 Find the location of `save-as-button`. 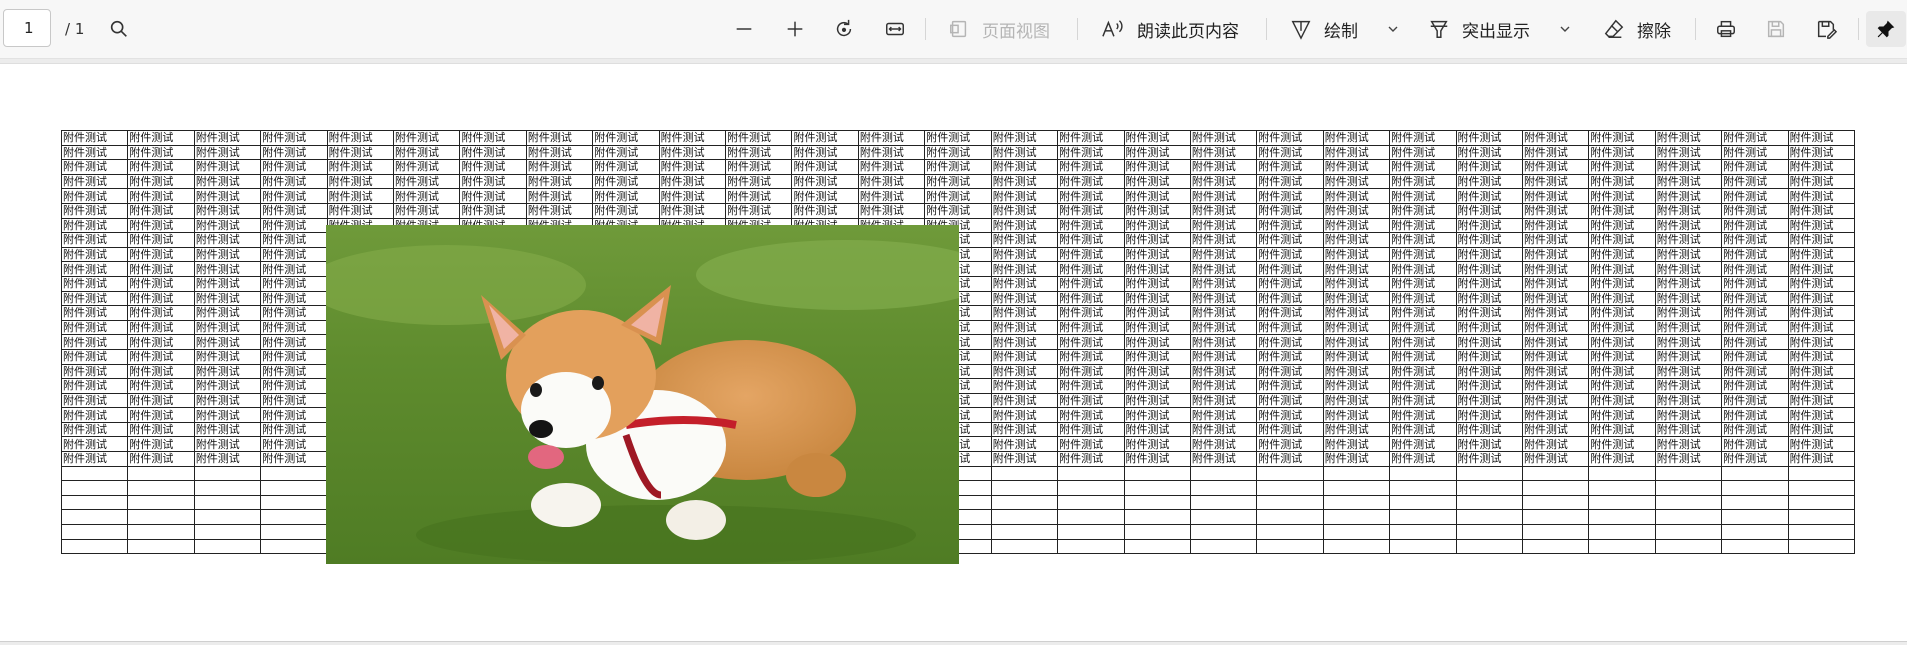

save-as-button is located at coordinates (1826, 29).